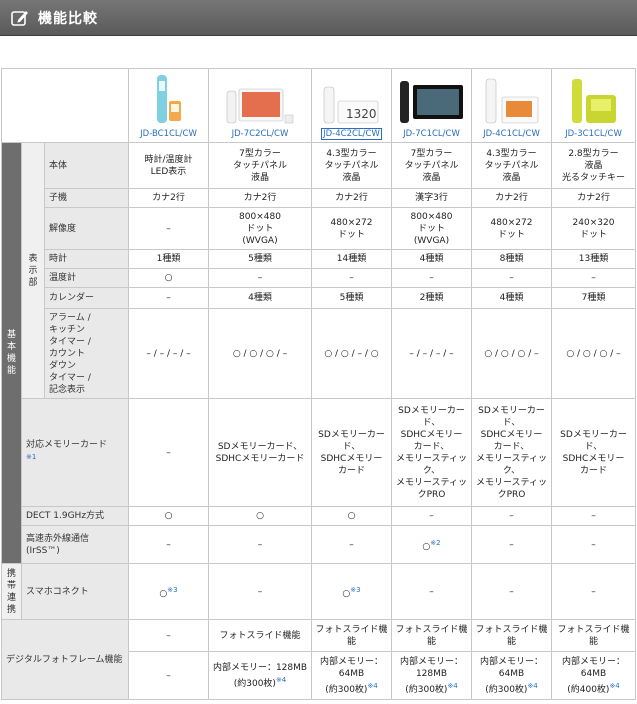  What do you see at coordinates (20, 18) in the screenshot?
I see `edit-icon` at bounding box center [20, 18].